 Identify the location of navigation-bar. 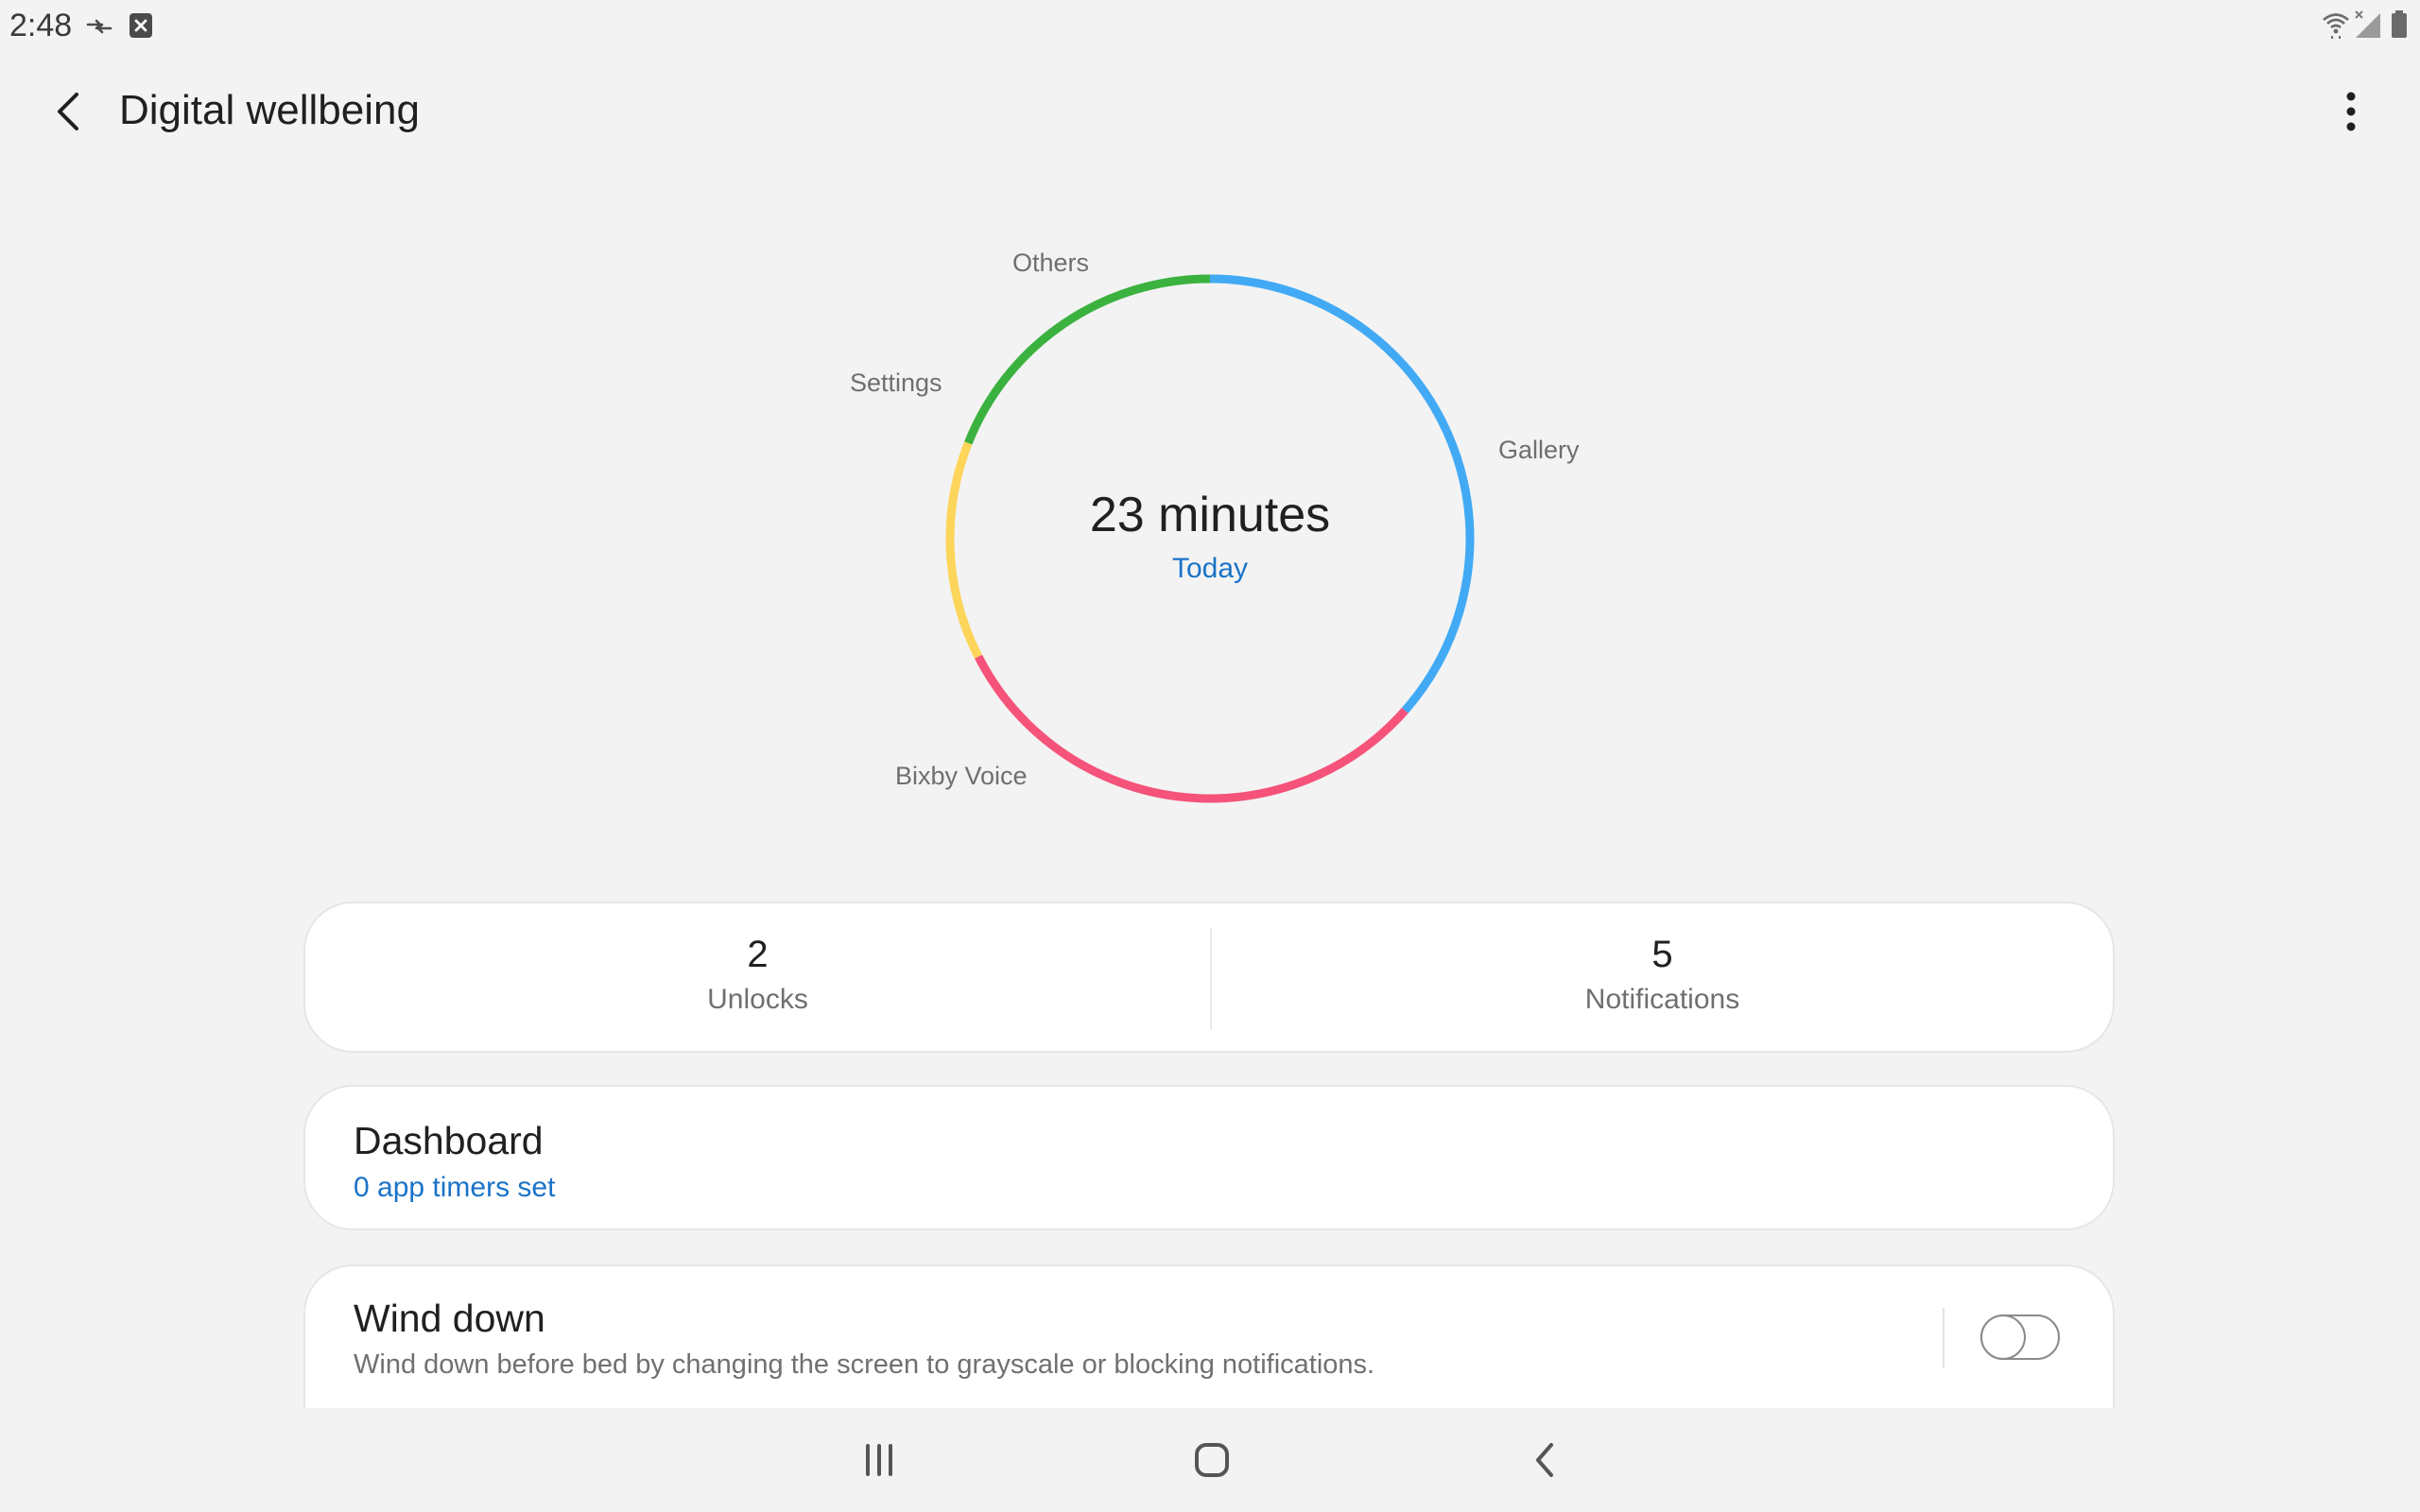
(1210, 1460).